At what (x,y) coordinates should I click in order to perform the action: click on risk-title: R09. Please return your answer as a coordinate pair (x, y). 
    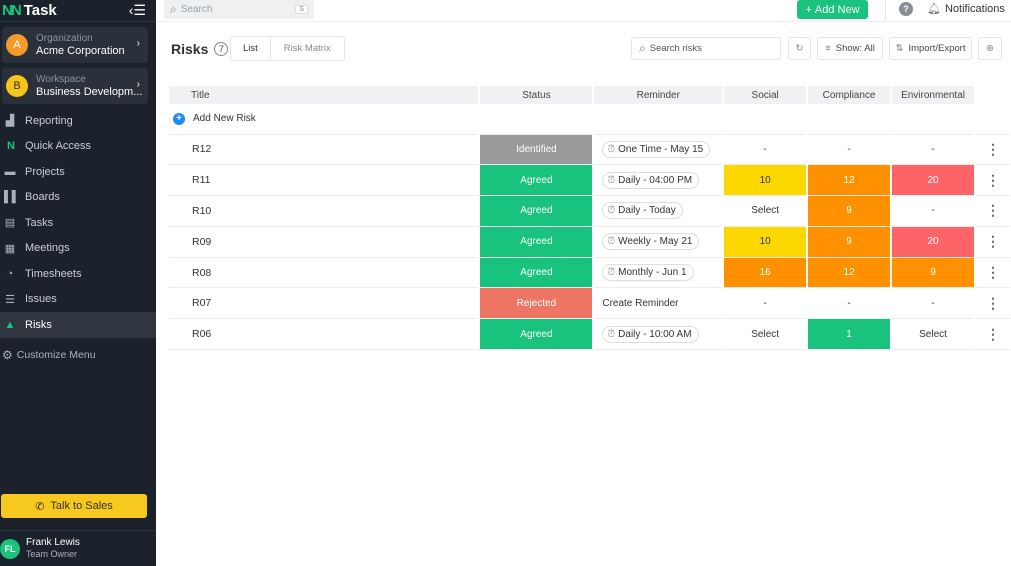
    Looking at the image, I should click on (325, 242).